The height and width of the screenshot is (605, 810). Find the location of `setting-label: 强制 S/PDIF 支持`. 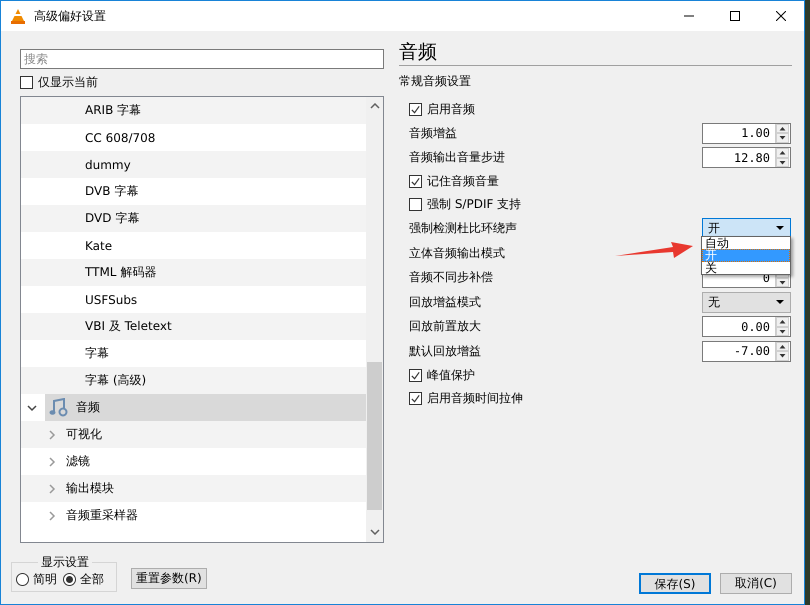

setting-label: 强制 S/PDIF 支持 is located at coordinates (474, 205).